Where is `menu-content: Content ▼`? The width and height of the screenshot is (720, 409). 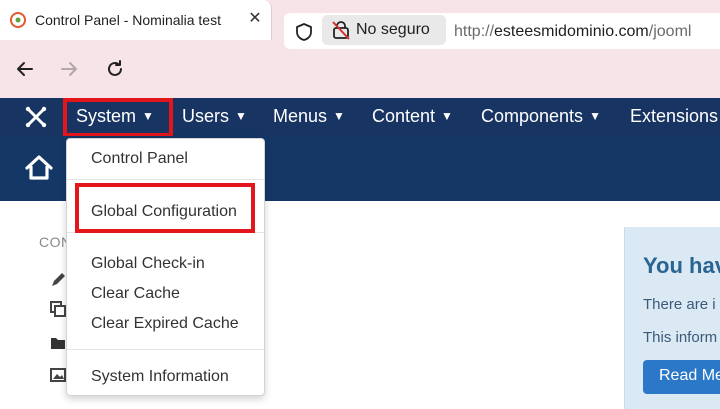
menu-content: Content ▼ is located at coordinates (412, 116).